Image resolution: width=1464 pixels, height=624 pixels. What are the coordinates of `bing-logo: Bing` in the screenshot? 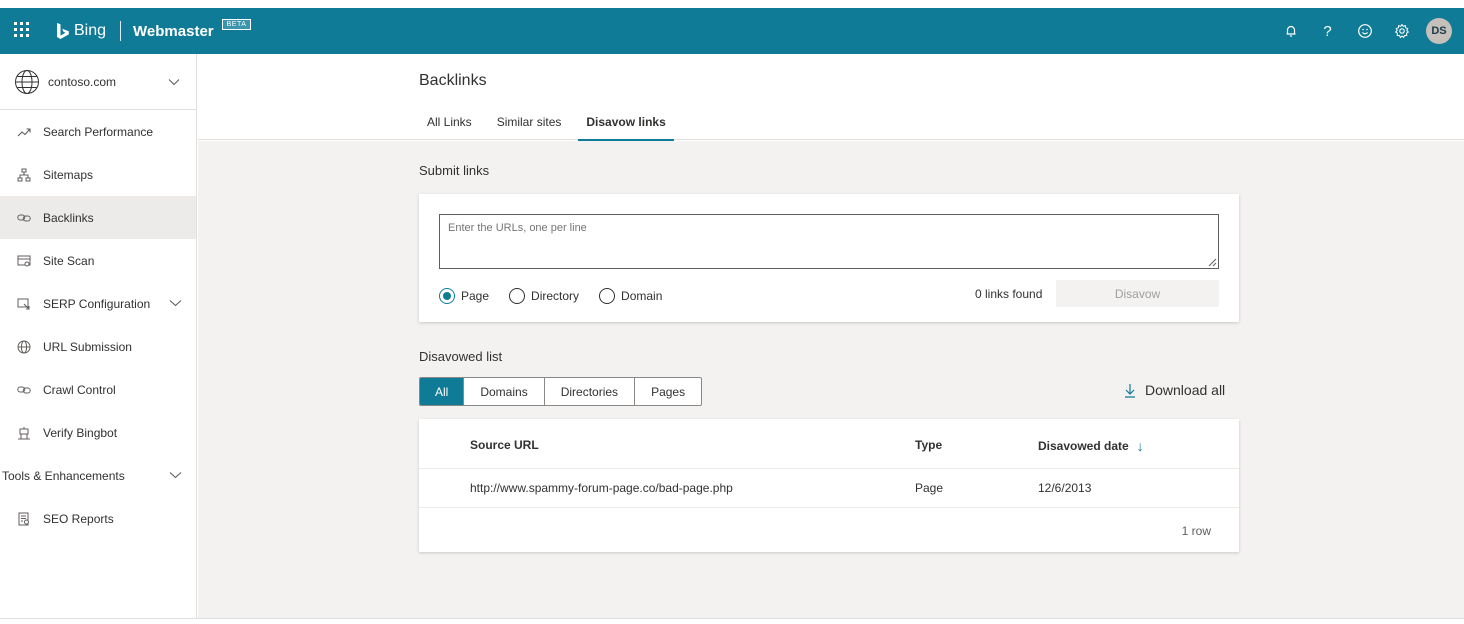 It's located at (81, 31).